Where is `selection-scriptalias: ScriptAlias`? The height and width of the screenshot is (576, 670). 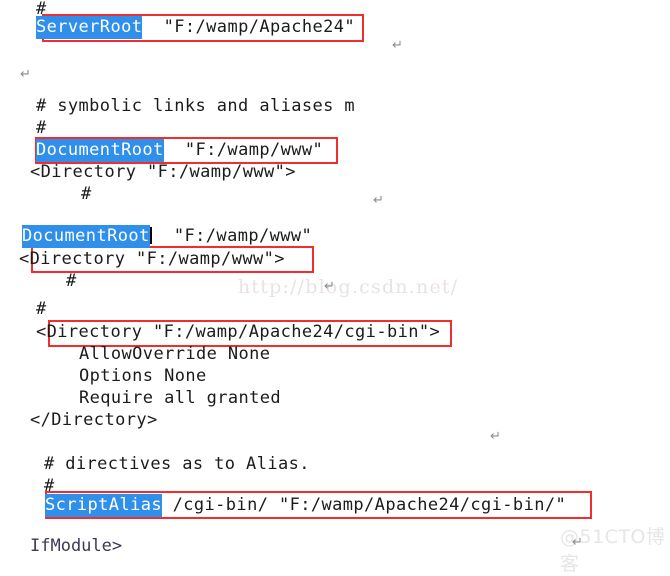
selection-scriptalias: ScriptAlias is located at coordinates (103, 505).